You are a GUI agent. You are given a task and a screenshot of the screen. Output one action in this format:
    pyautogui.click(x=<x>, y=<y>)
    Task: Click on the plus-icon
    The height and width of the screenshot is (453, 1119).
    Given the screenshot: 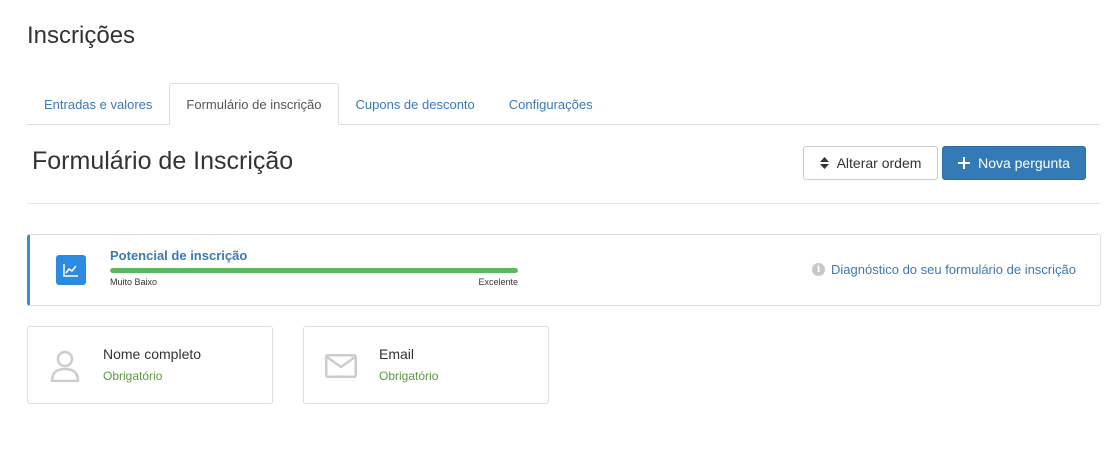 What is the action you would take?
    pyautogui.click(x=964, y=163)
    